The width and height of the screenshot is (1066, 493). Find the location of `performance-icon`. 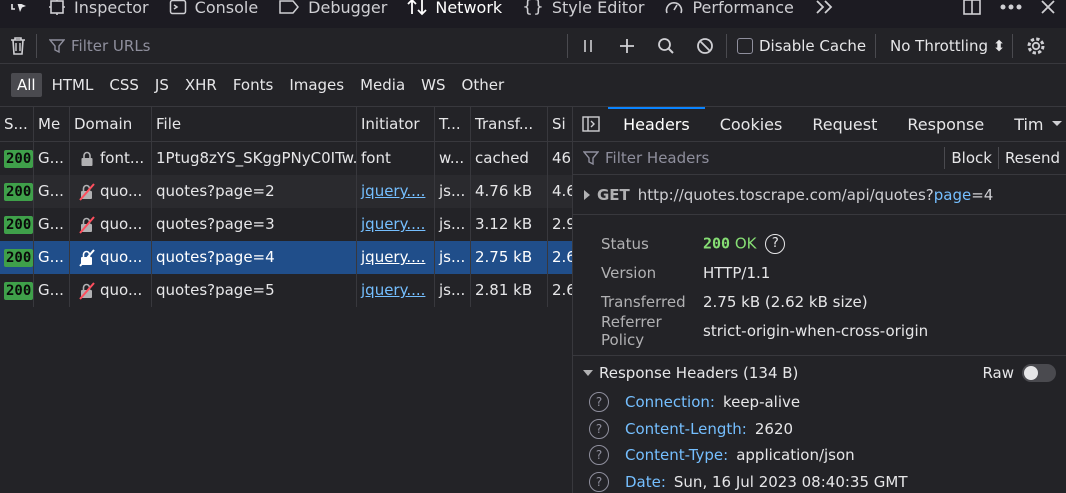

performance-icon is located at coordinates (674, 8).